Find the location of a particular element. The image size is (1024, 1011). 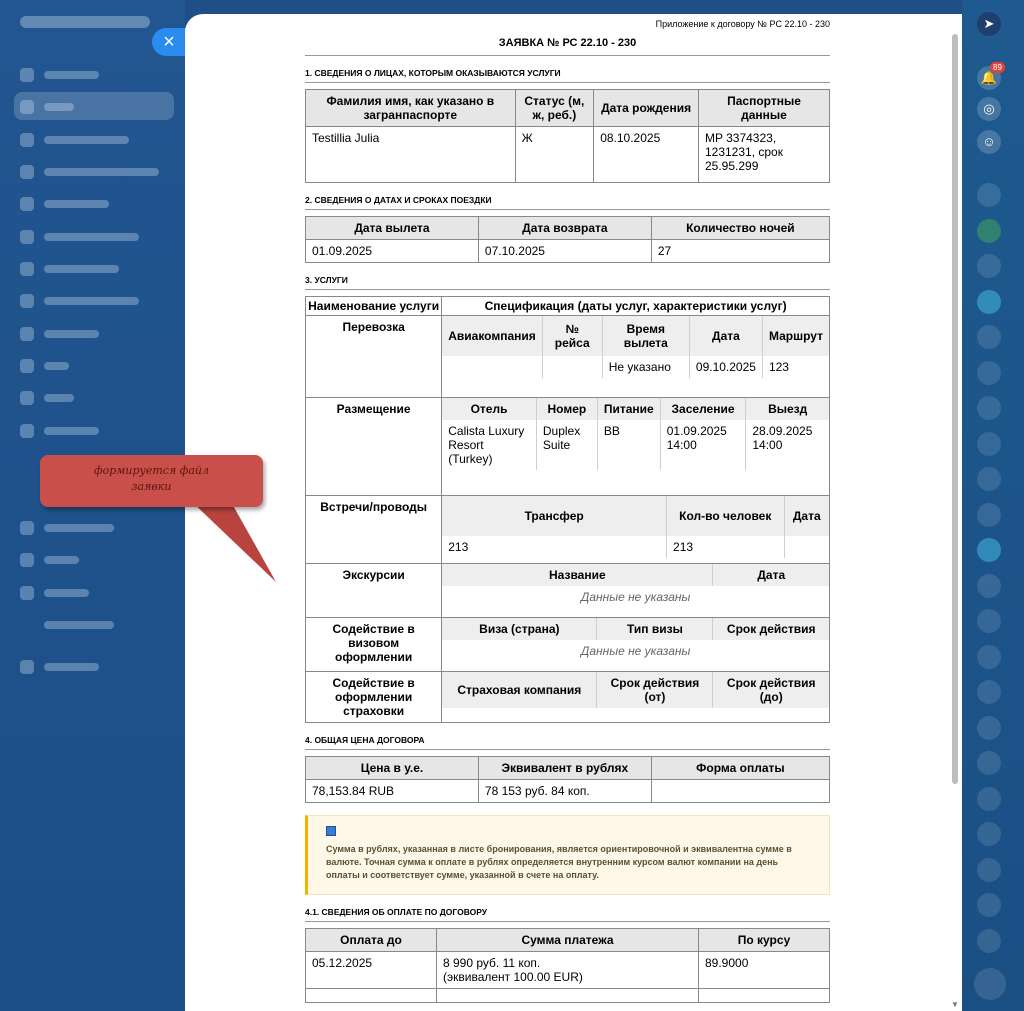

notification-badge: 89 is located at coordinates (997, 67).